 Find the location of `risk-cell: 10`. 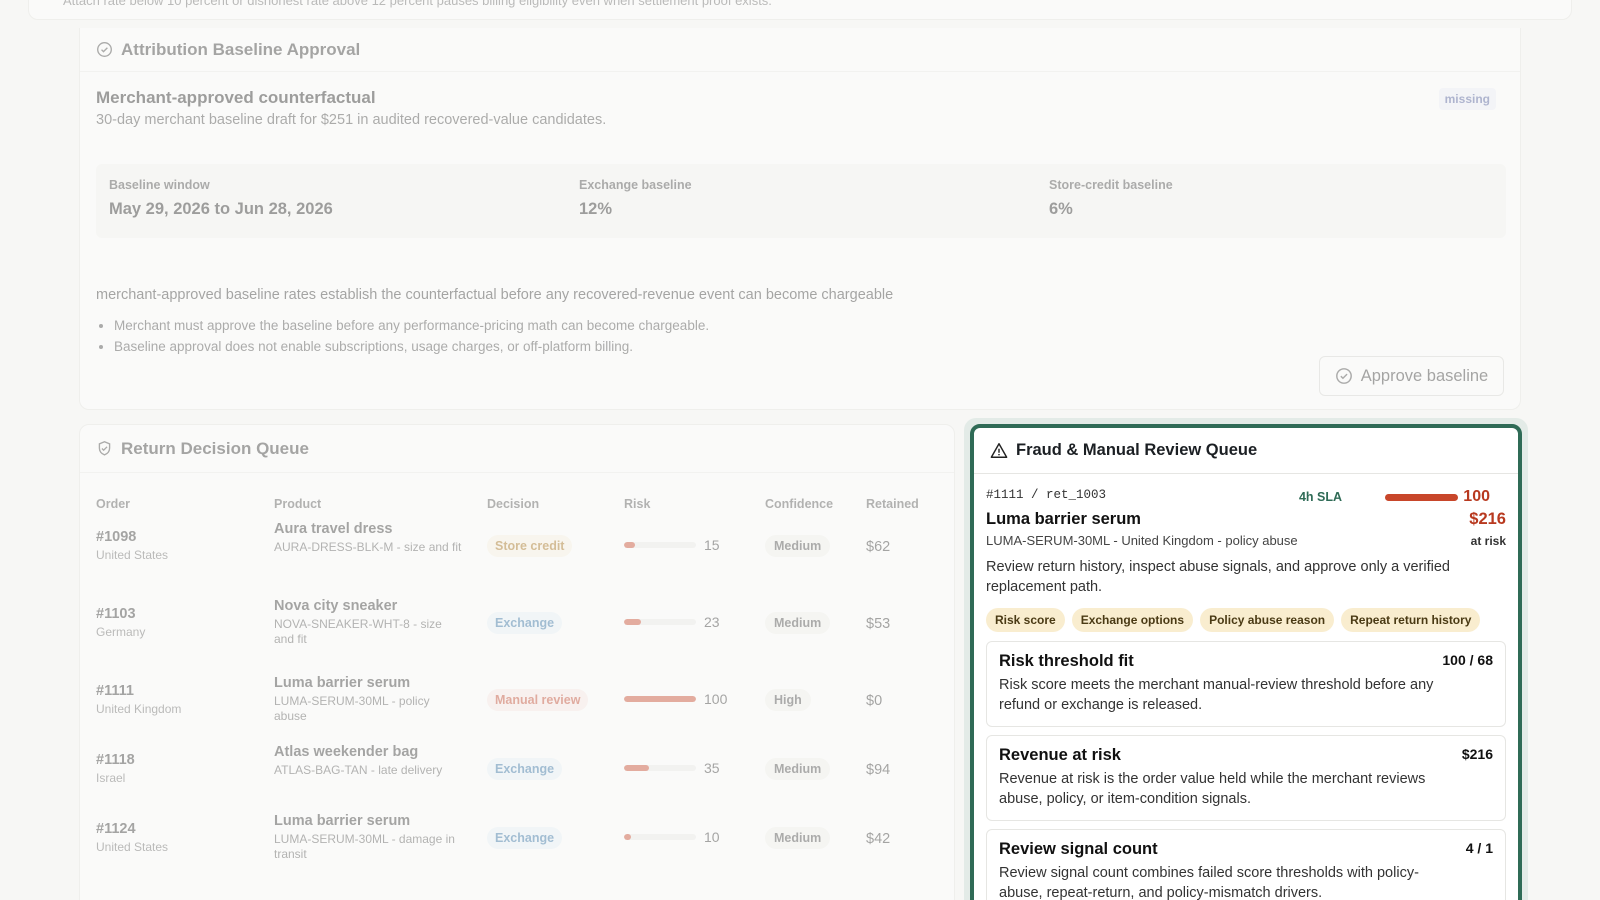

risk-cell: 10 is located at coordinates (672, 837).